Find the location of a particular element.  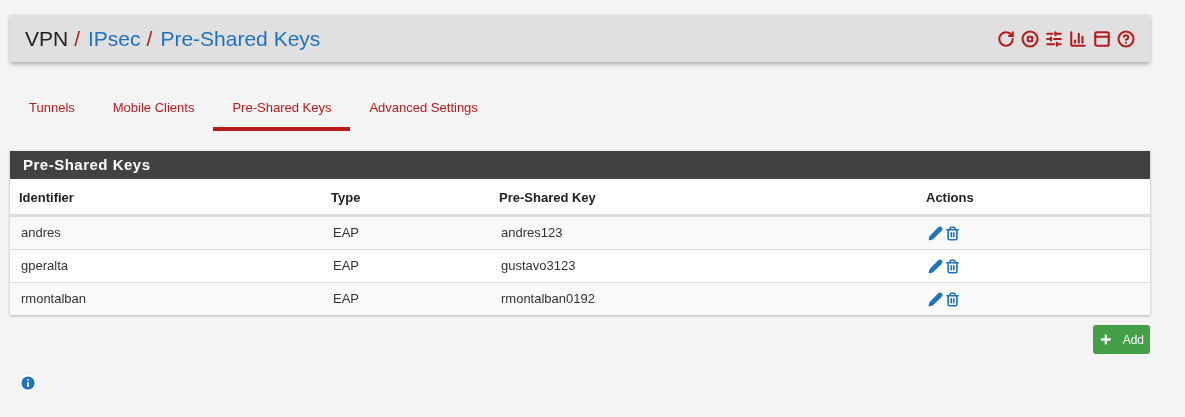

bar-chart-icon is located at coordinates (1078, 38).